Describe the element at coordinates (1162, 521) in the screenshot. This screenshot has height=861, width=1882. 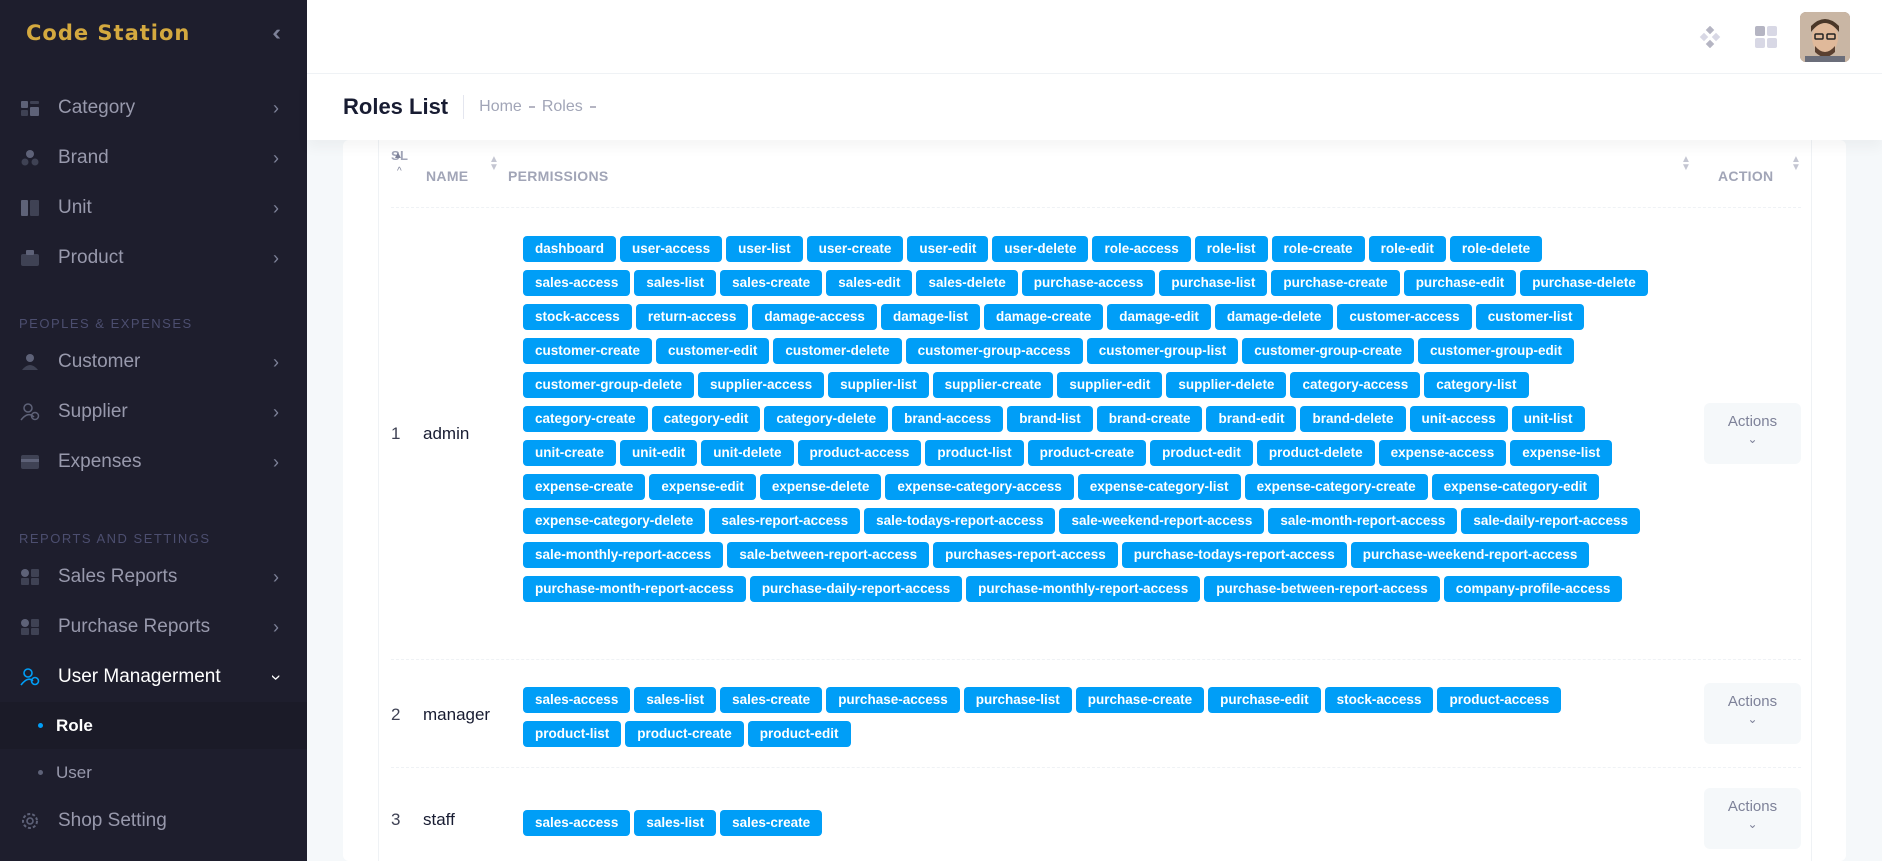
I see `permission-badge: sale-weekend-report-access` at that location.